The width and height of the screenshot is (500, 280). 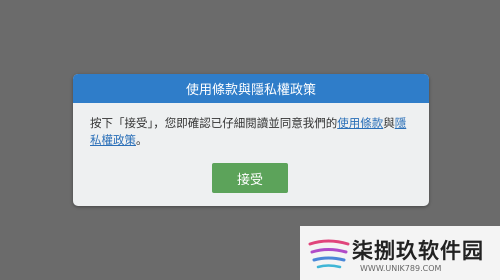 I want to click on watermark: 柒捌玖软件园 WWW.UNIK789.COM, so click(x=400, y=253).